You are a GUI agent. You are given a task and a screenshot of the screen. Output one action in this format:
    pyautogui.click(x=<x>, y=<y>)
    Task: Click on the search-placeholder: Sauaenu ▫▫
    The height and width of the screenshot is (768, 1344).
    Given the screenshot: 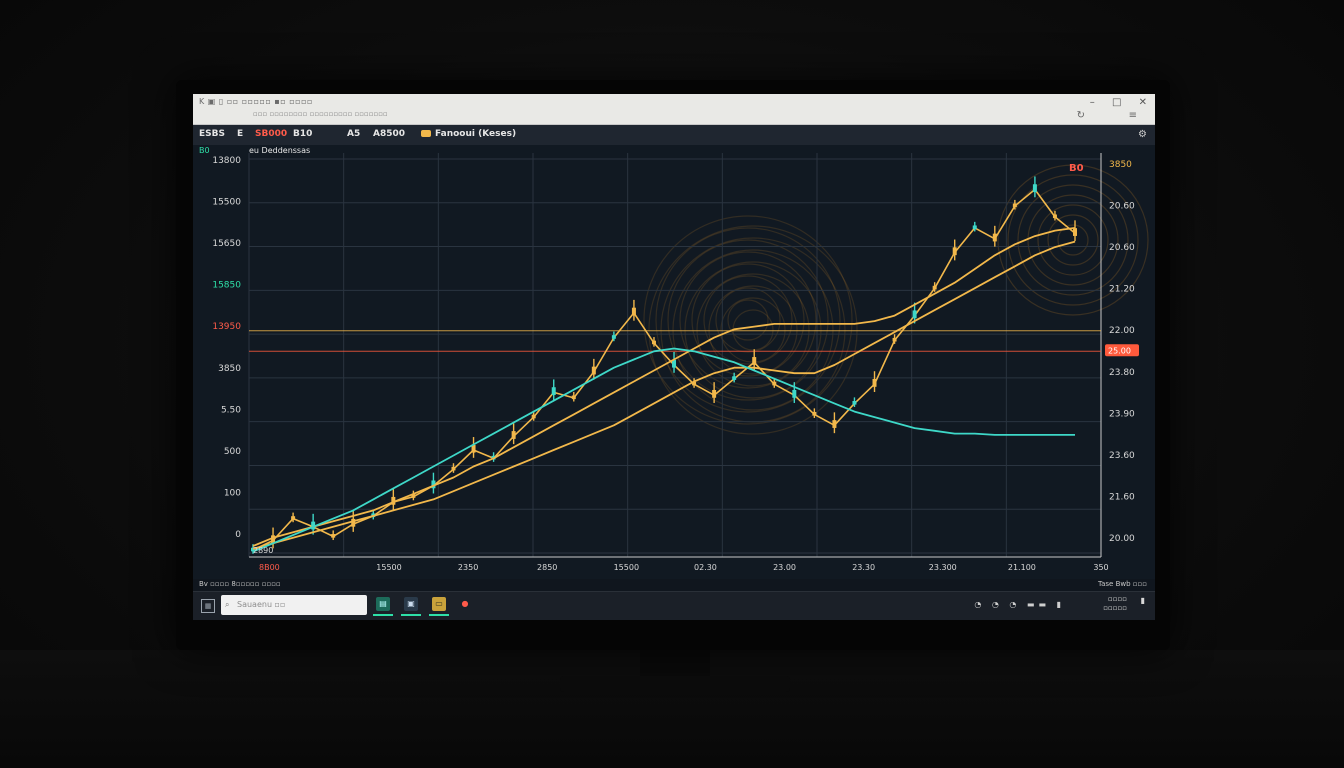 What is the action you would take?
    pyautogui.click(x=261, y=604)
    